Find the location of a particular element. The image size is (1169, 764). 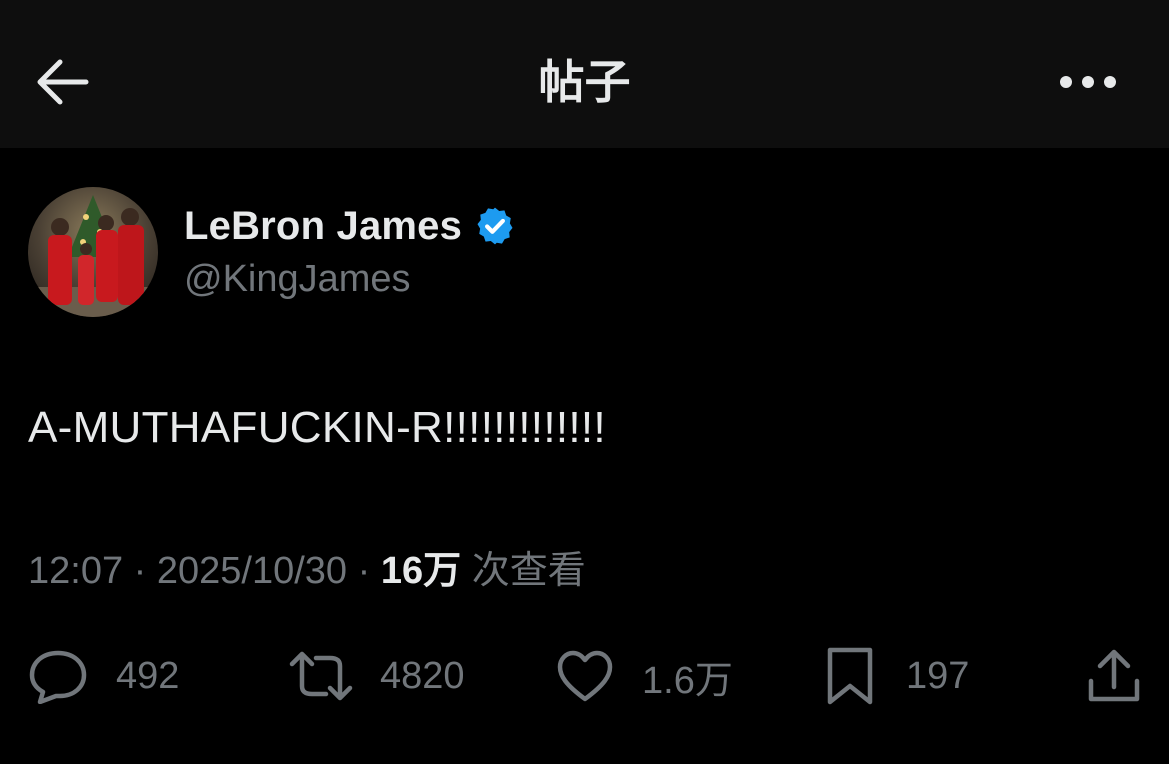

author-name-row: LeBron James is located at coordinates (350, 226).